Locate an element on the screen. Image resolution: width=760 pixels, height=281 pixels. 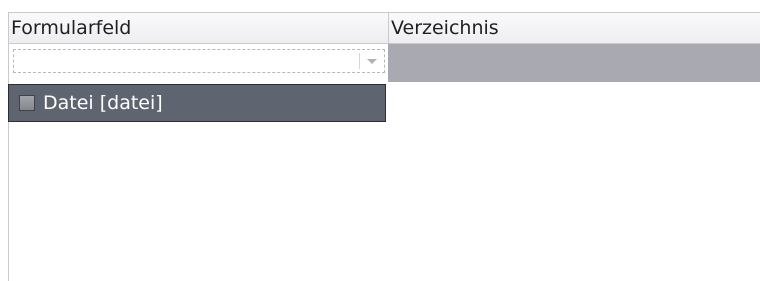
chevron-down-icon is located at coordinates (372, 61).